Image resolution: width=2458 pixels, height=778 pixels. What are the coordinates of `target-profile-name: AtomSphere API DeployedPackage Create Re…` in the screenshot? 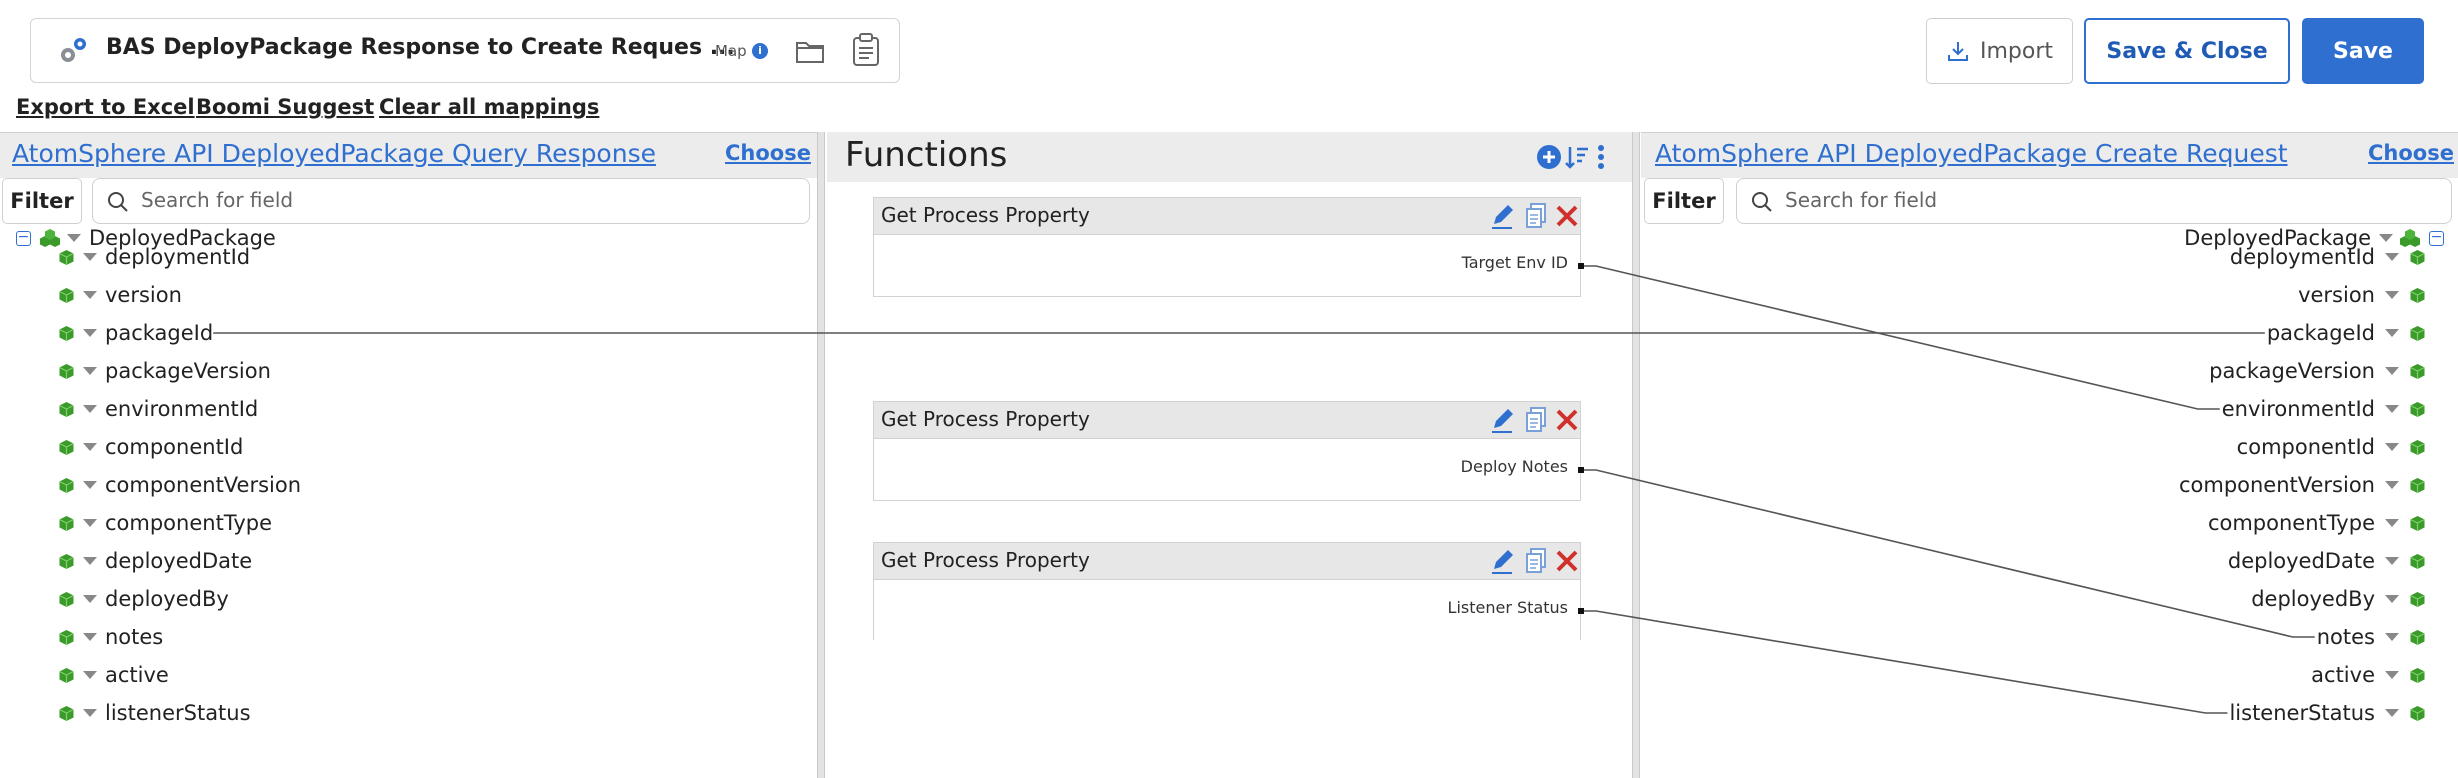 It's located at (1971, 153).